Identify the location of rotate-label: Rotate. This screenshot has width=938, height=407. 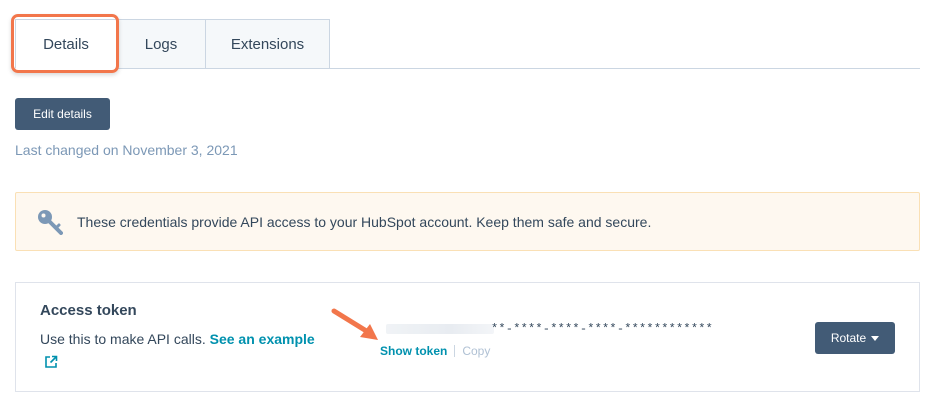
(848, 338).